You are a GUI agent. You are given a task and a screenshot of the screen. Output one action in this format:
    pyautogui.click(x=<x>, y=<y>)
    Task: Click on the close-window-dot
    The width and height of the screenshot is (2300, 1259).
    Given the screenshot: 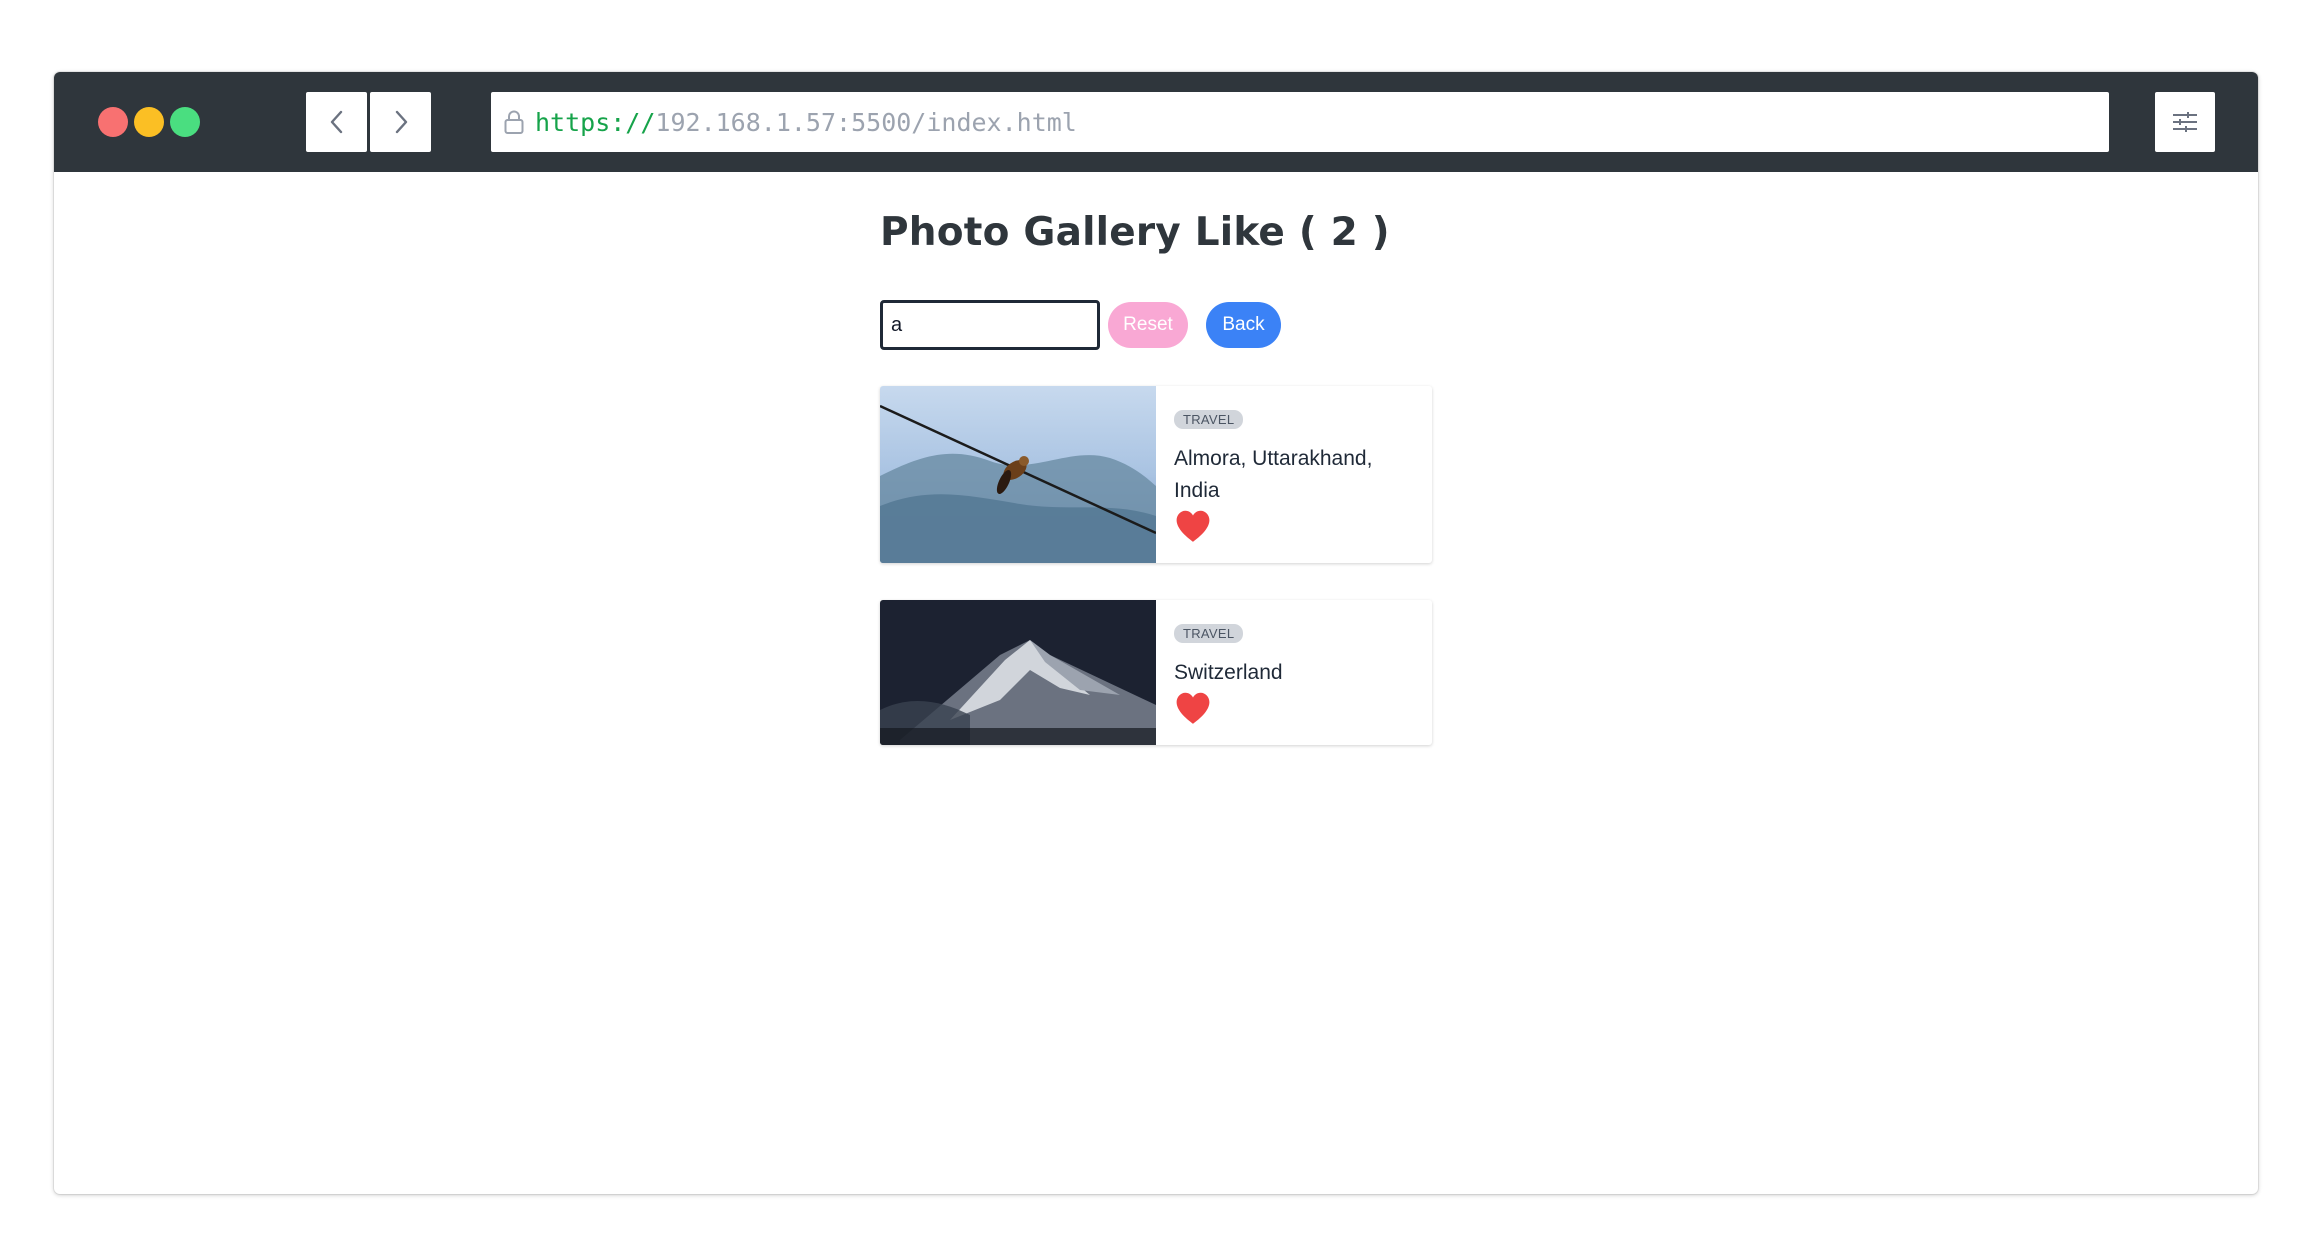 What is the action you would take?
    pyautogui.click(x=113, y=122)
    